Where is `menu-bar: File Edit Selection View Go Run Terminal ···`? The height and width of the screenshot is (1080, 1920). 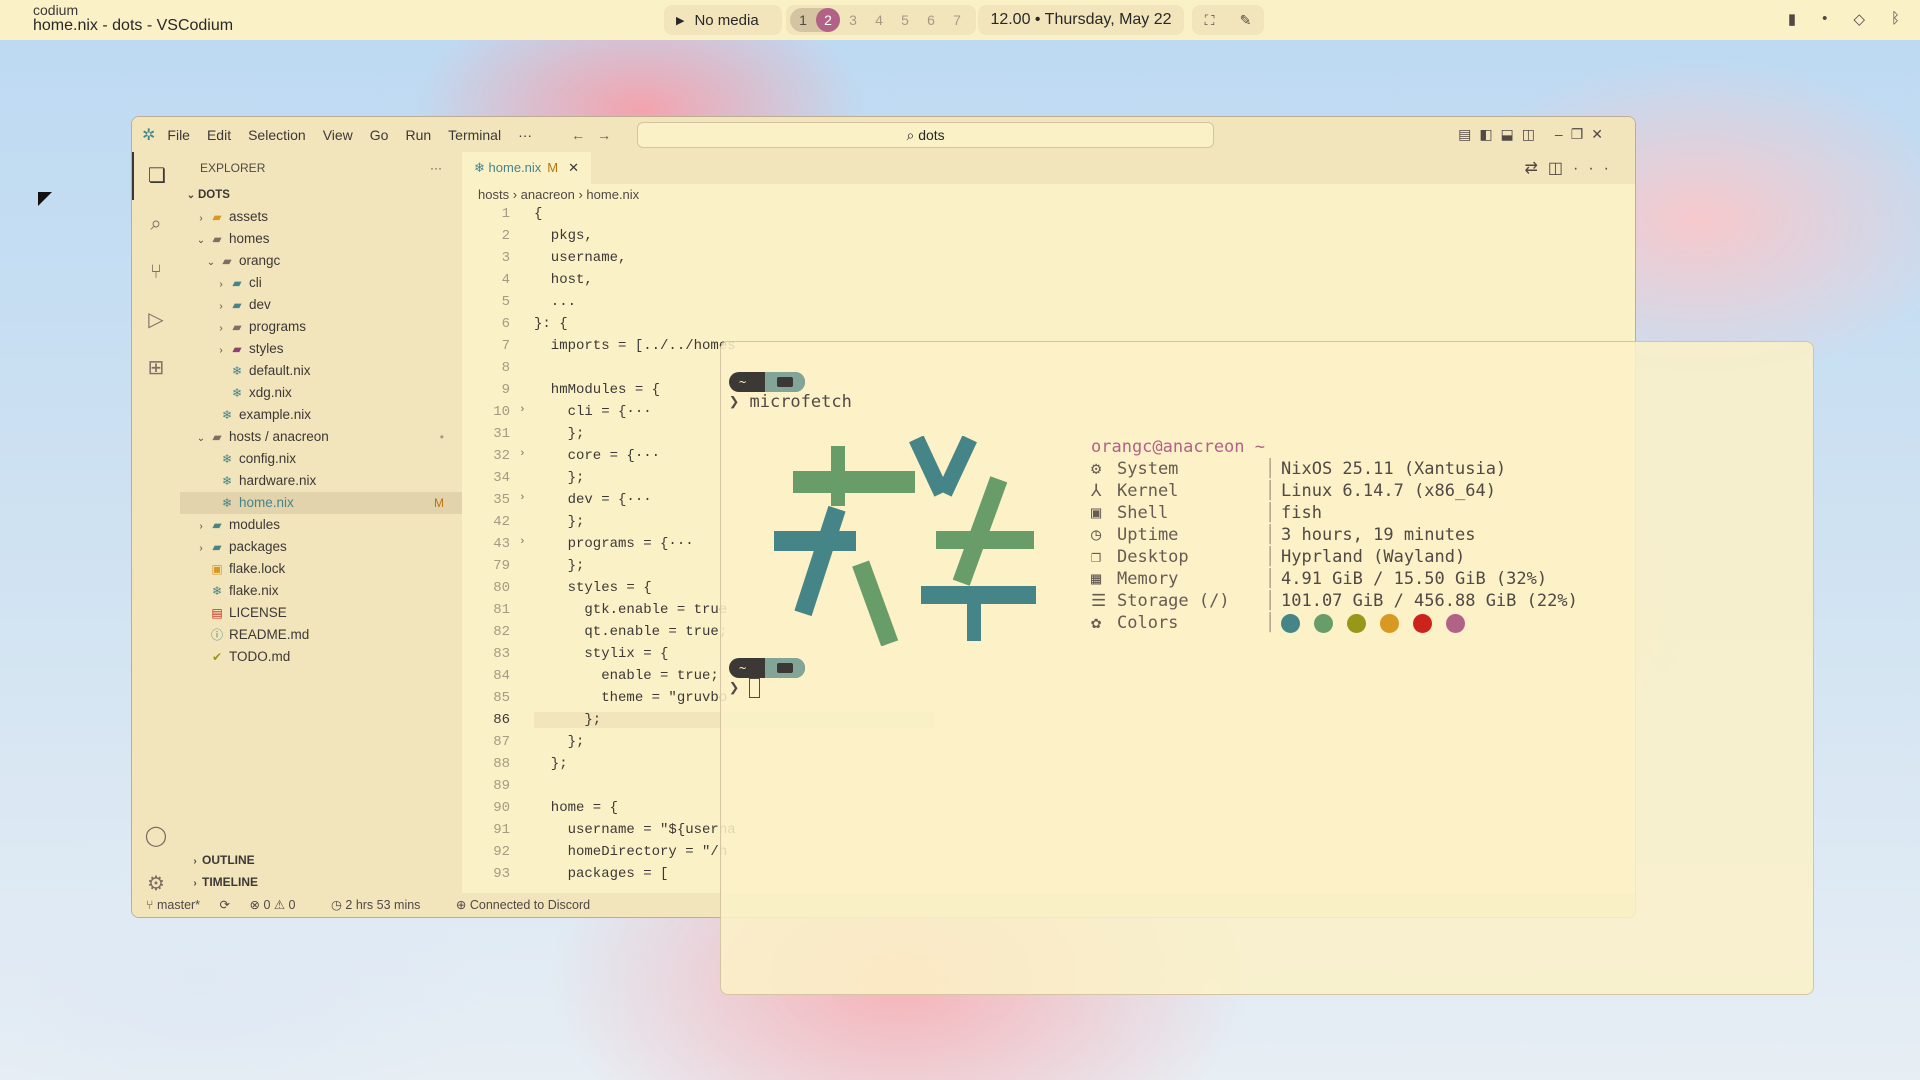 menu-bar: File Edit Selection View Go Run Terminal ··· is located at coordinates (358, 135).